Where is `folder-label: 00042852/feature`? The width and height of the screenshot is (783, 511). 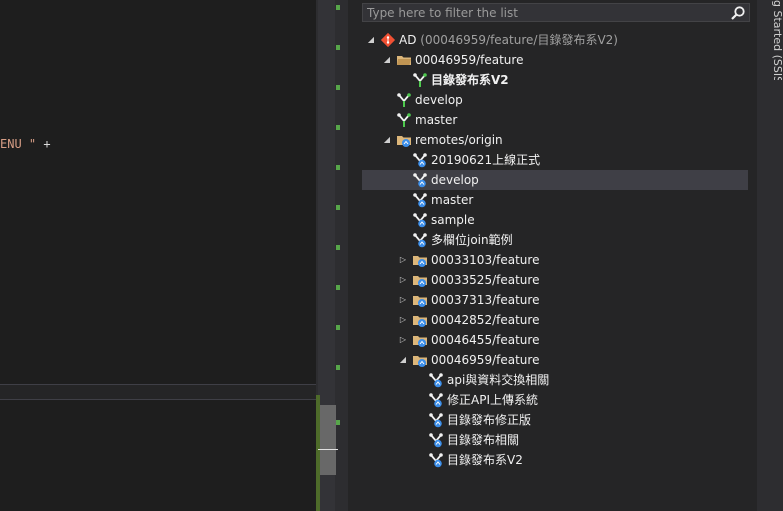
folder-label: 00042852/feature is located at coordinates (485, 320).